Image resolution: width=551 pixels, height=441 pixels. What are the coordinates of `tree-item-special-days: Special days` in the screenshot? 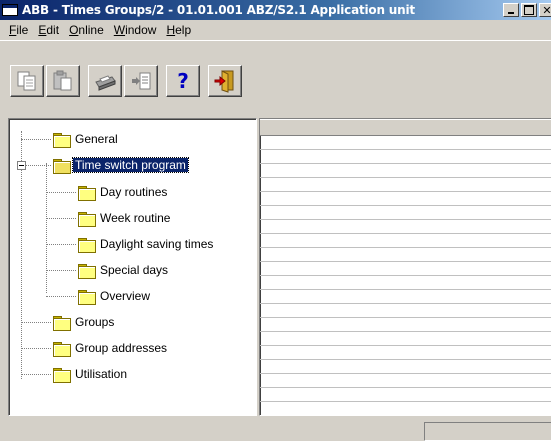 It's located at (124, 270).